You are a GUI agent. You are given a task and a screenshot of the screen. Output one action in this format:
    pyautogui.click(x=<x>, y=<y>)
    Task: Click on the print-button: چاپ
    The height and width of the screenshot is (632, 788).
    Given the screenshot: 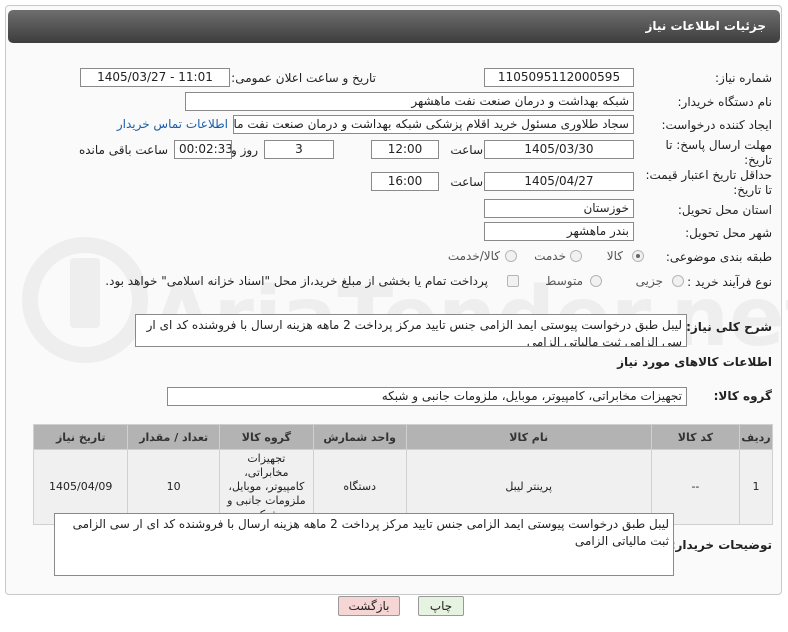 What is the action you would take?
    pyautogui.click(x=441, y=606)
    